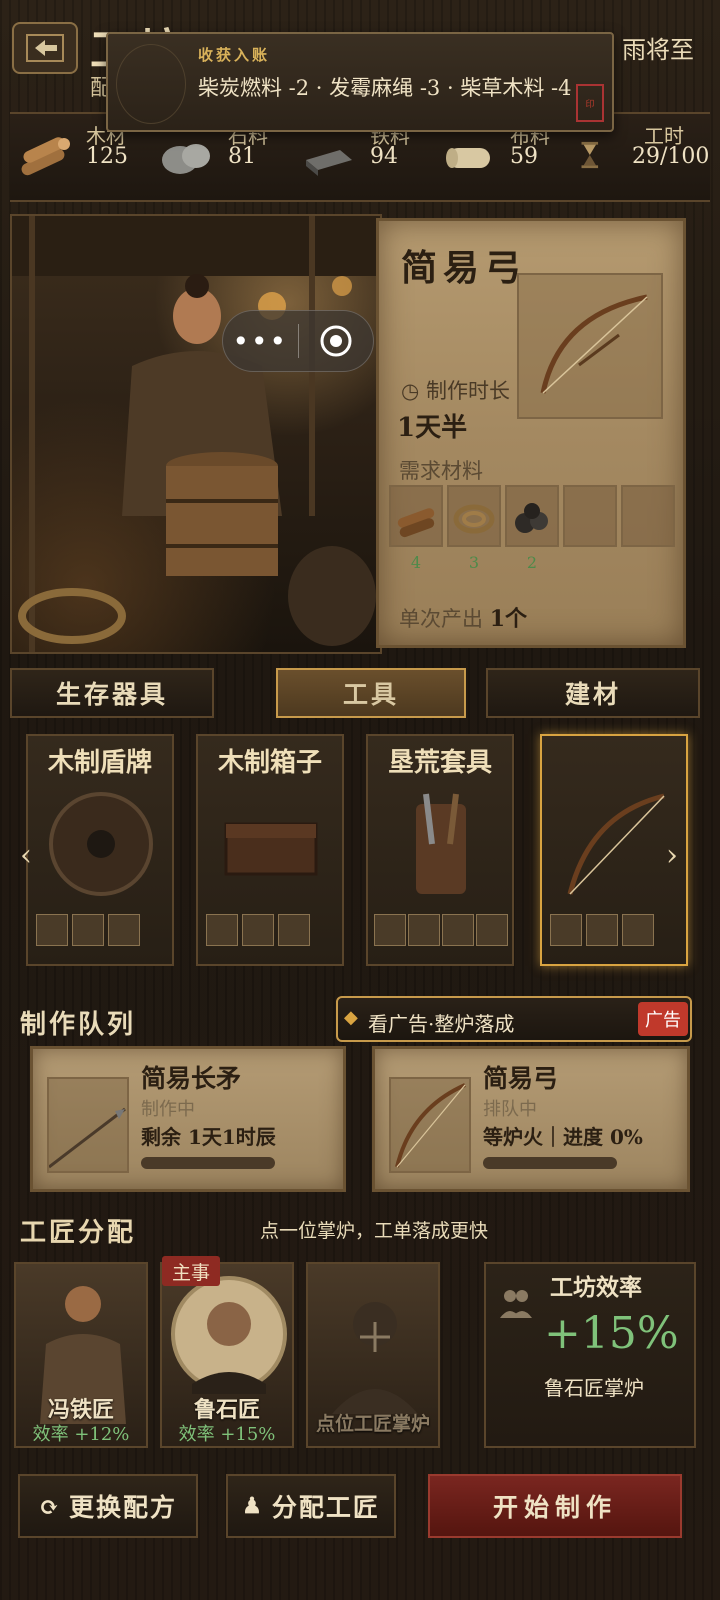 The image size is (720, 1600). I want to click on workshop-efficiency-panel: 工坊效率 +15% 鲁石匠掌炉, so click(590, 1355).